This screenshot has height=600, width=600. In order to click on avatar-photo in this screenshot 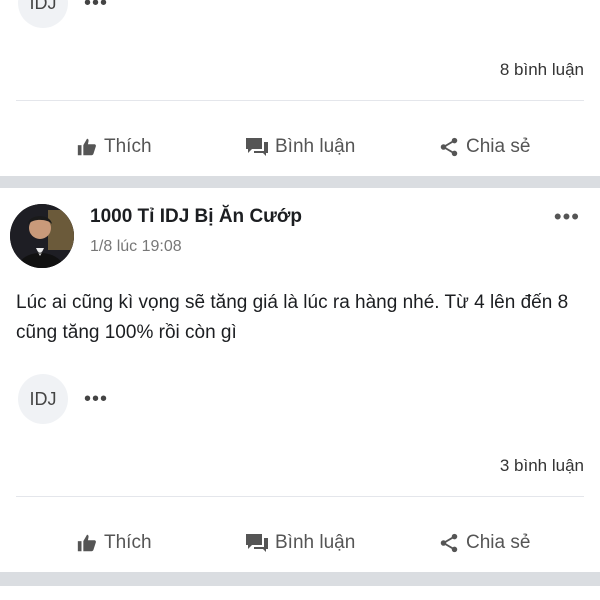, I will do `click(42, 236)`.